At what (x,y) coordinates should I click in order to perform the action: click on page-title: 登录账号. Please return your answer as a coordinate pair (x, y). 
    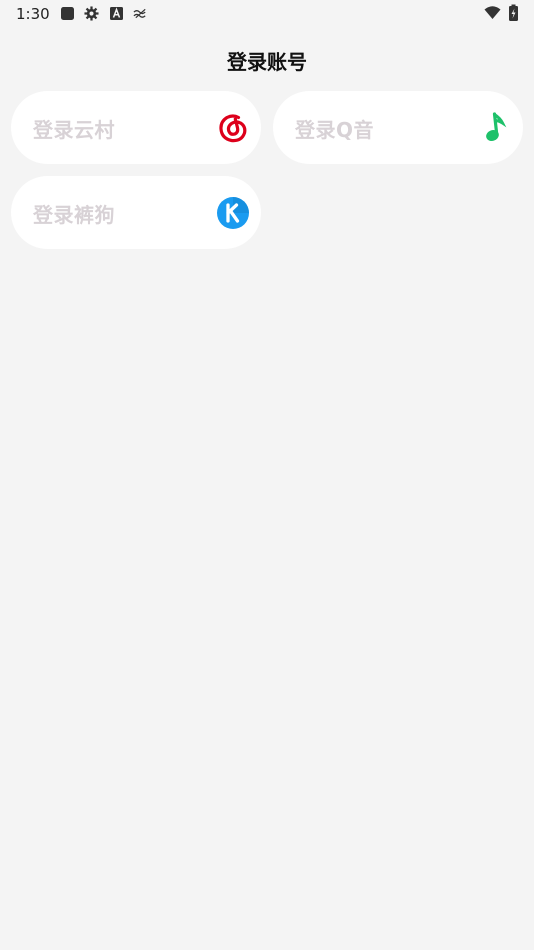
    Looking at the image, I should click on (267, 62).